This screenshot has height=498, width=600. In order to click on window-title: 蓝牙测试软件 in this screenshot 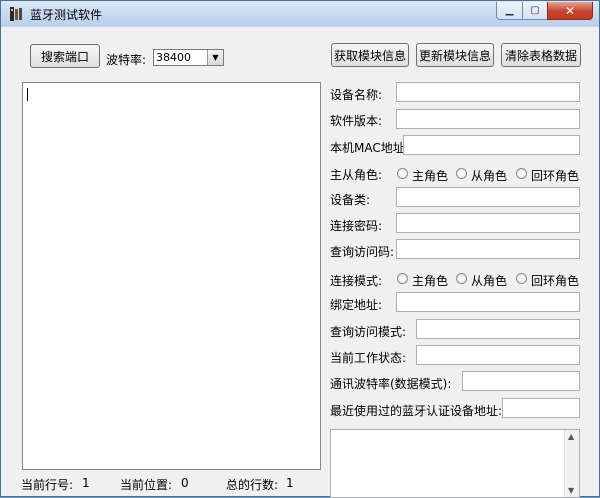, I will do `click(66, 15)`.